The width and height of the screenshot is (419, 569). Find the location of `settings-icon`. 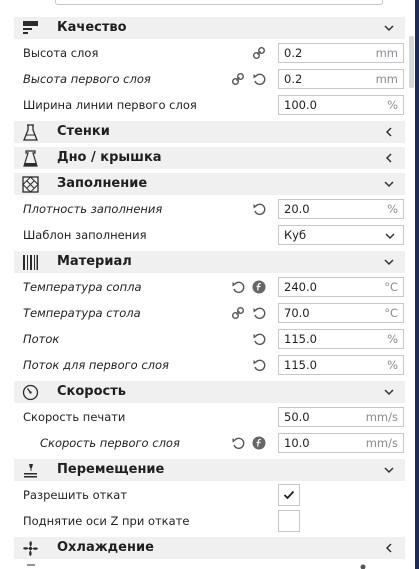

settings-icon is located at coordinates (363, 566).